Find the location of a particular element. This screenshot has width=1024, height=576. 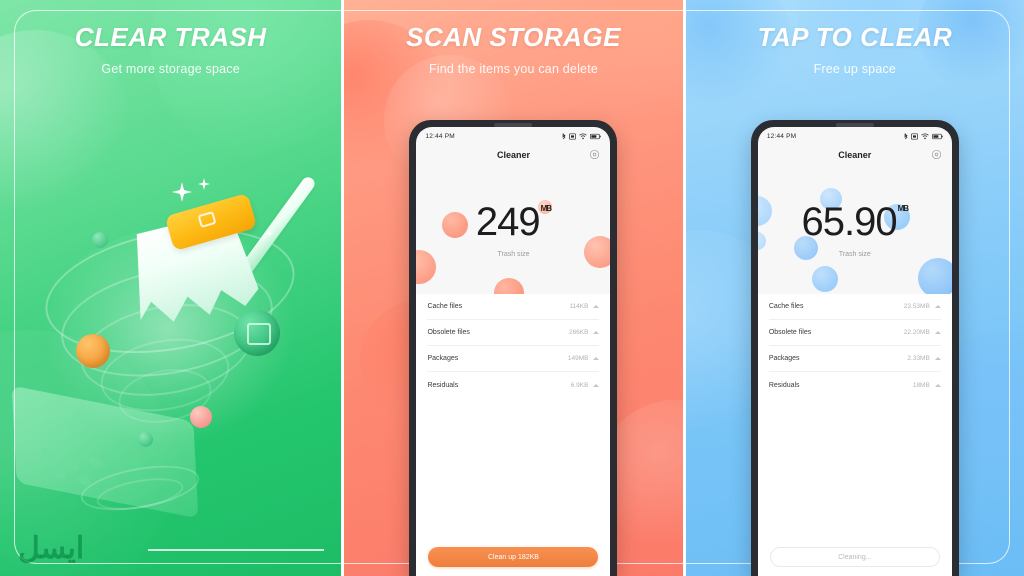

panel-headings: TAP TO CLEAR Free up space is located at coordinates (855, 38).